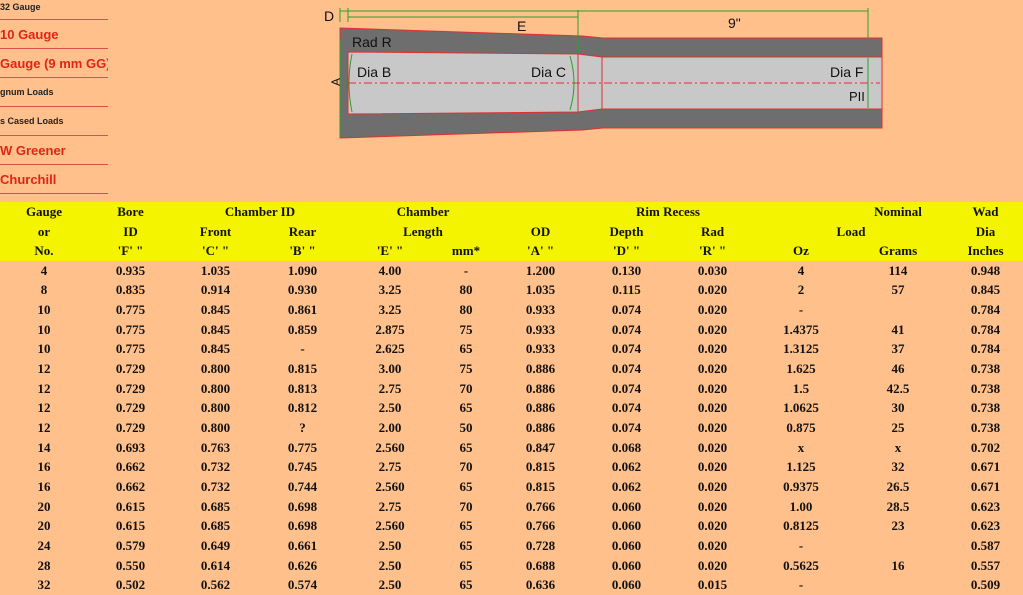 This screenshot has height=595, width=1023. What do you see at coordinates (898, 369) in the screenshot?
I see `table-cell: 46` at bounding box center [898, 369].